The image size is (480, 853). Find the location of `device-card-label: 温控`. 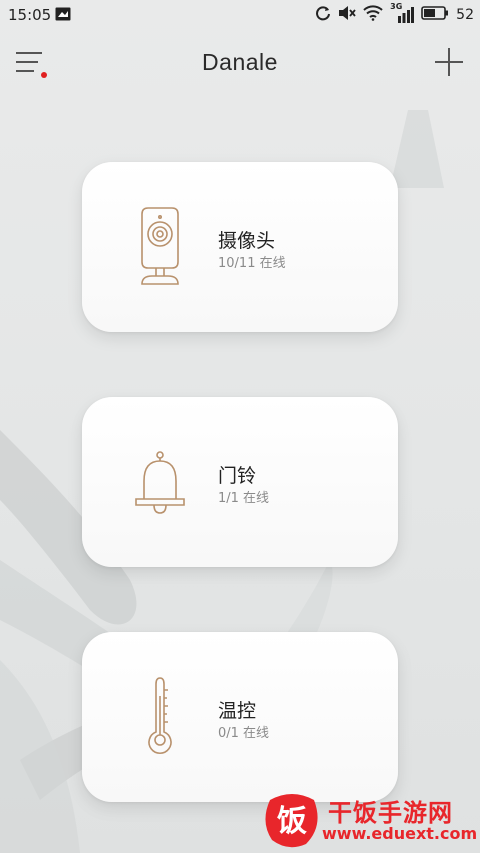

device-card-label: 温控 is located at coordinates (237, 711).